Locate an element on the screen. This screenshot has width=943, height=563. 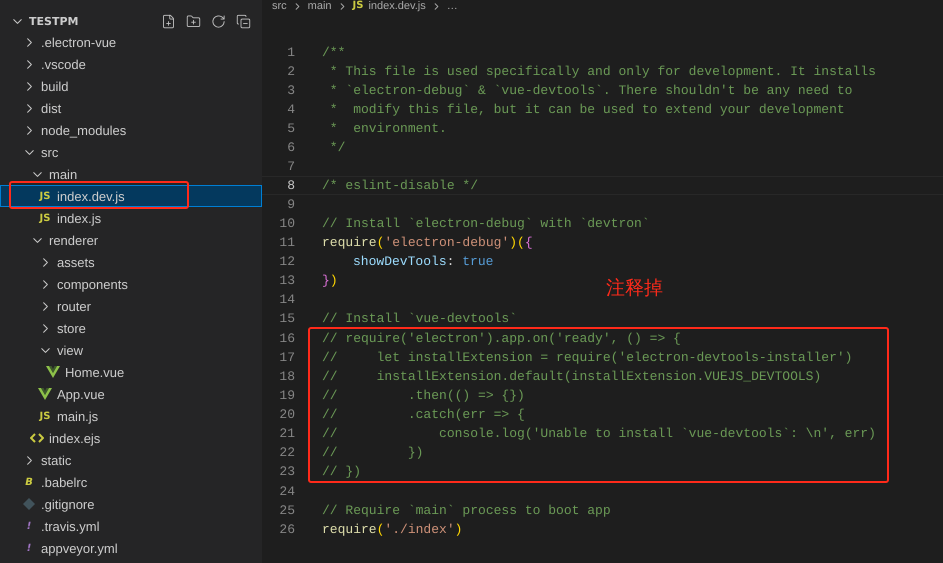
code-text: }) is located at coordinates (330, 280).